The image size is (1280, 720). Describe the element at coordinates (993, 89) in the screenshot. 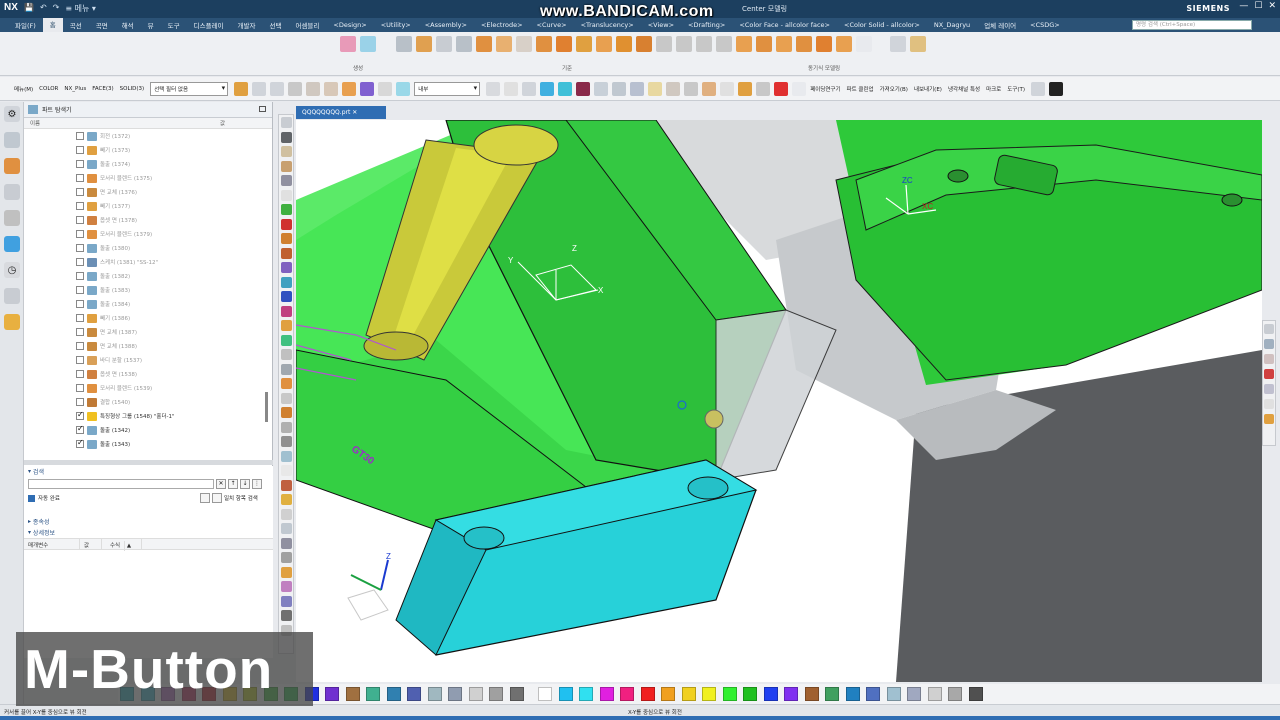

I see `macro-menu: 마크로` at that location.